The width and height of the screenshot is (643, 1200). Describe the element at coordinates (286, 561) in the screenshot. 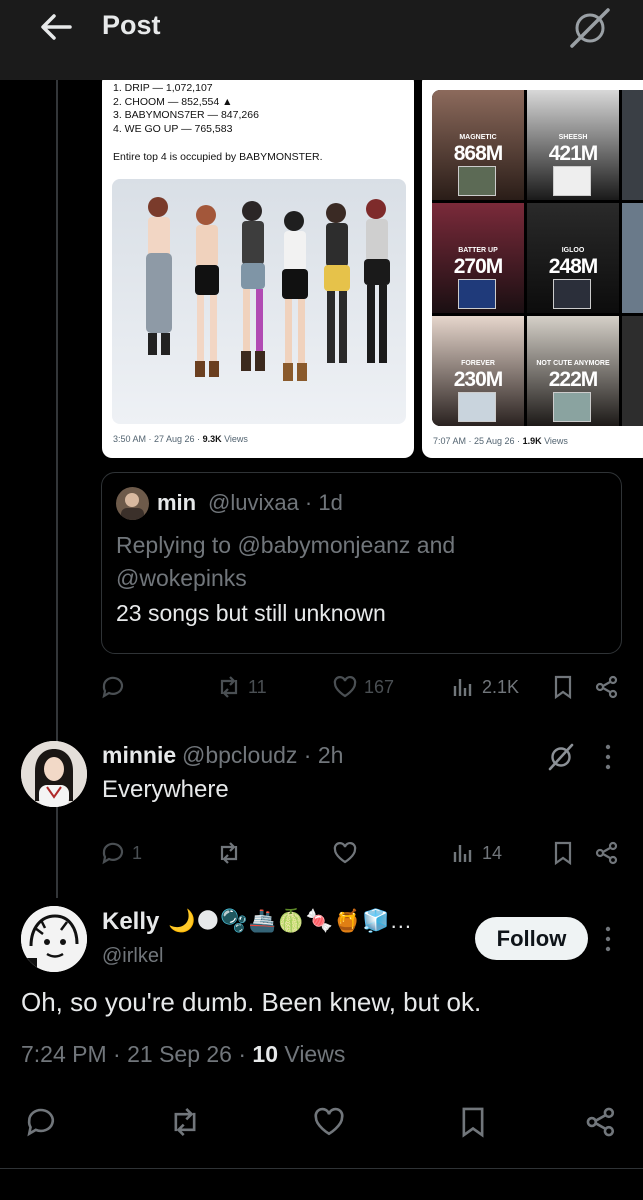

I see `replying-to: Replying to @babymonjeanz and @wokepinks` at that location.